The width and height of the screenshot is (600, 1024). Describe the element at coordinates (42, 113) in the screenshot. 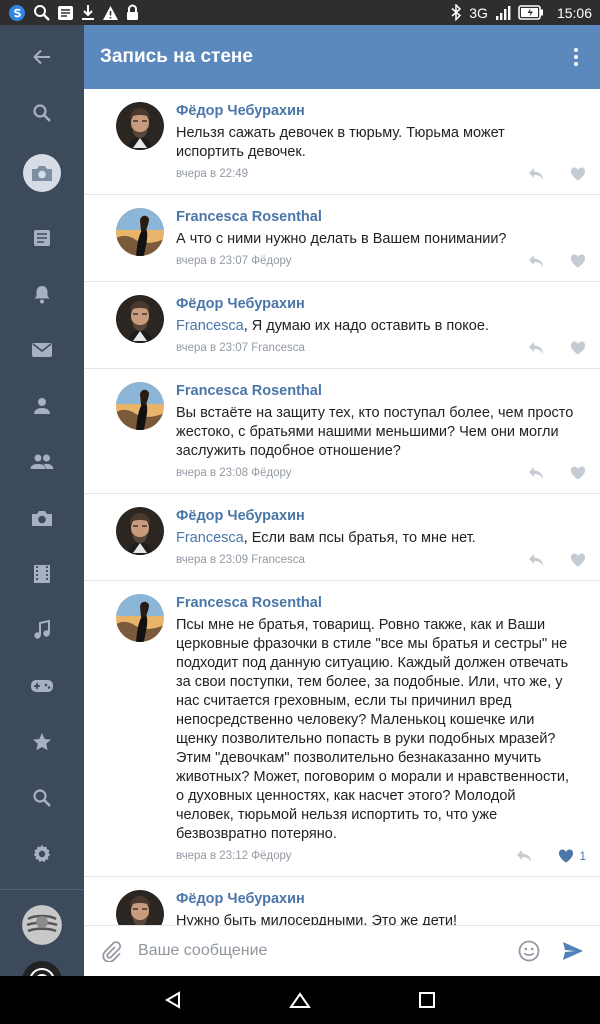

I see `sidebar-item-search` at that location.